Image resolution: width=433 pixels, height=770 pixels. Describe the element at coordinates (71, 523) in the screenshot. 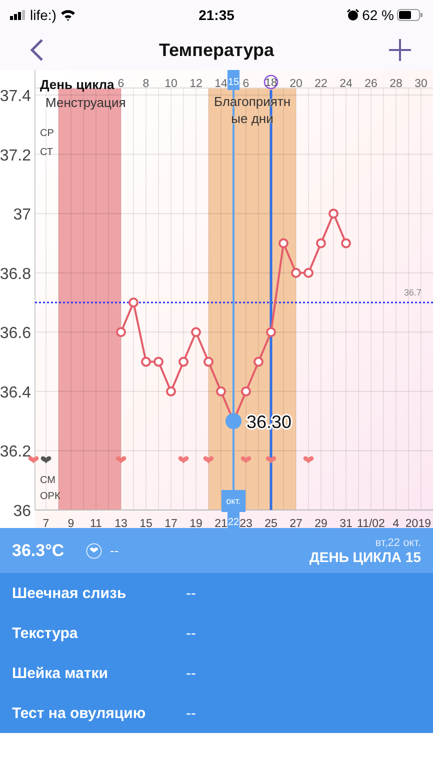

I see `axis-label: 9` at that location.